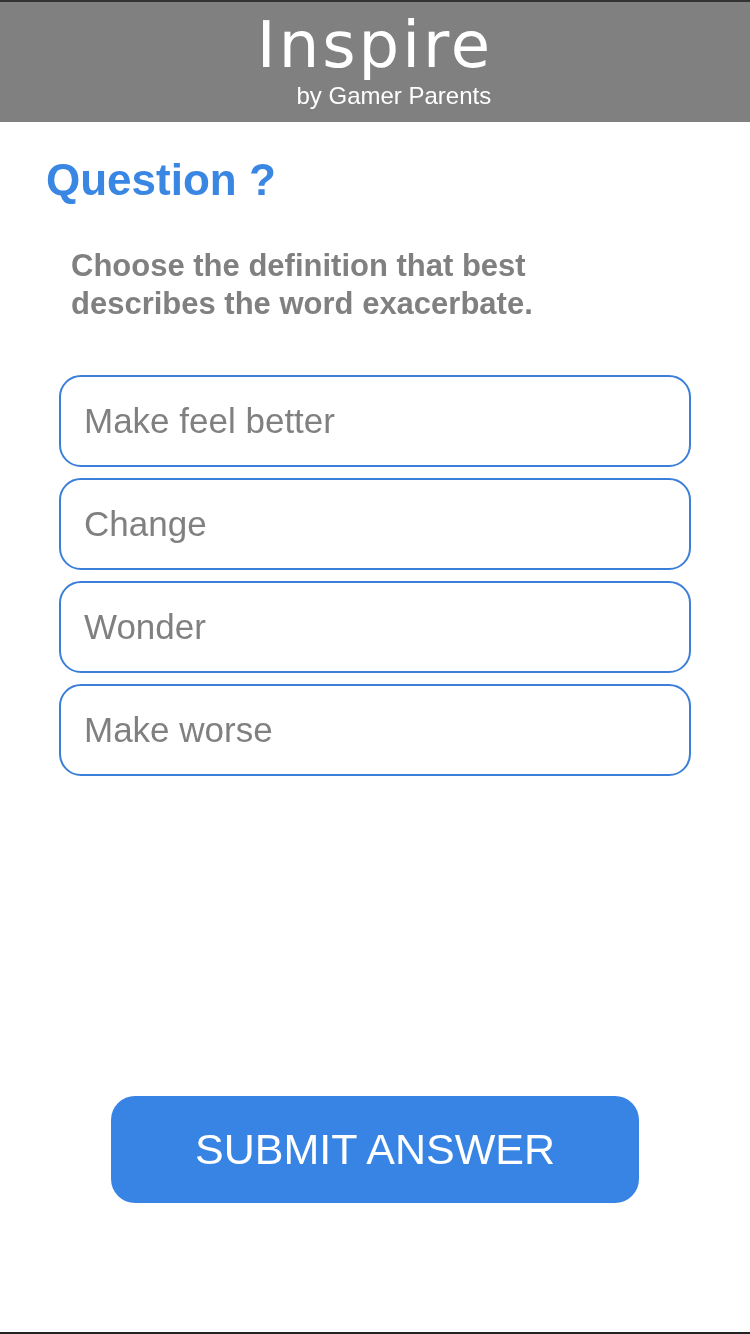 Image resolution: width=750 pixels, height=1334 pixels. Describe the element at coordinates (375, 45) in the screenshot. I see `app-logo: Inspire` at that location.